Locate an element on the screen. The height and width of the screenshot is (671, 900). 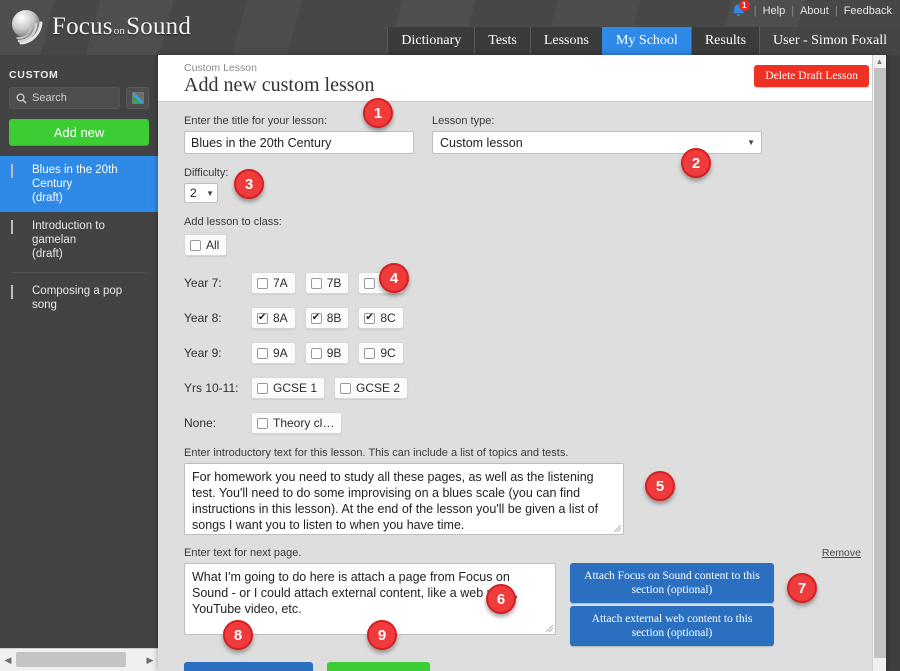
nav-item-tests: Tests is located at coordinates (502, 41).